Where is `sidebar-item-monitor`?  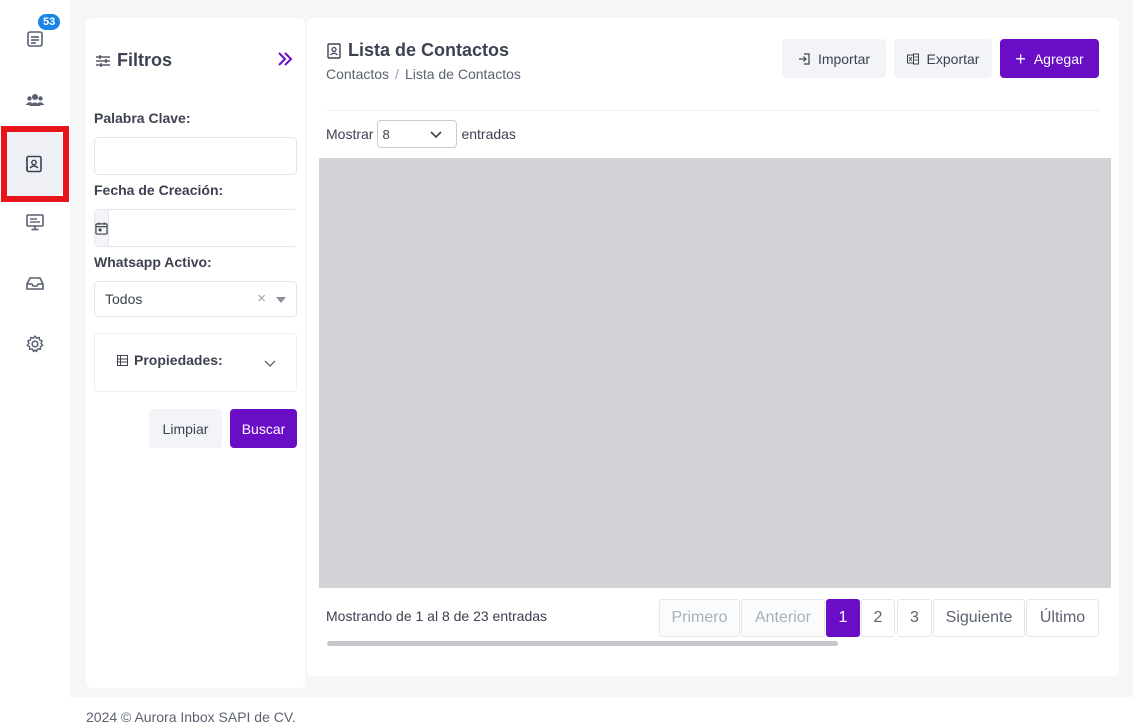
sidebar-item-monitor is located at coordinates (35, 222).